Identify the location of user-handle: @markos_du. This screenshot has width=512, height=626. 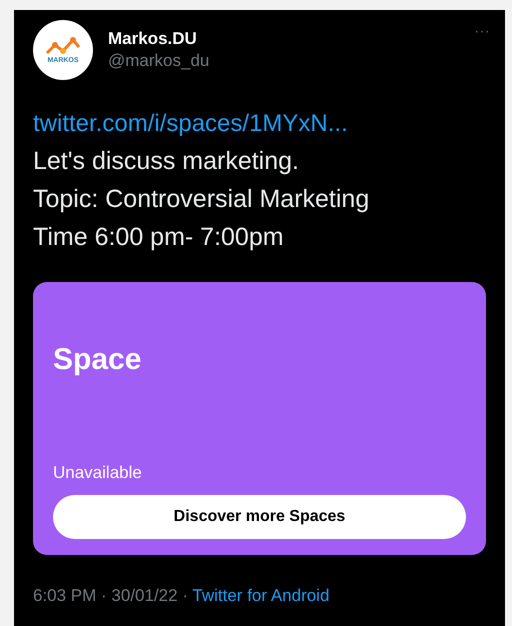
(159, 61).